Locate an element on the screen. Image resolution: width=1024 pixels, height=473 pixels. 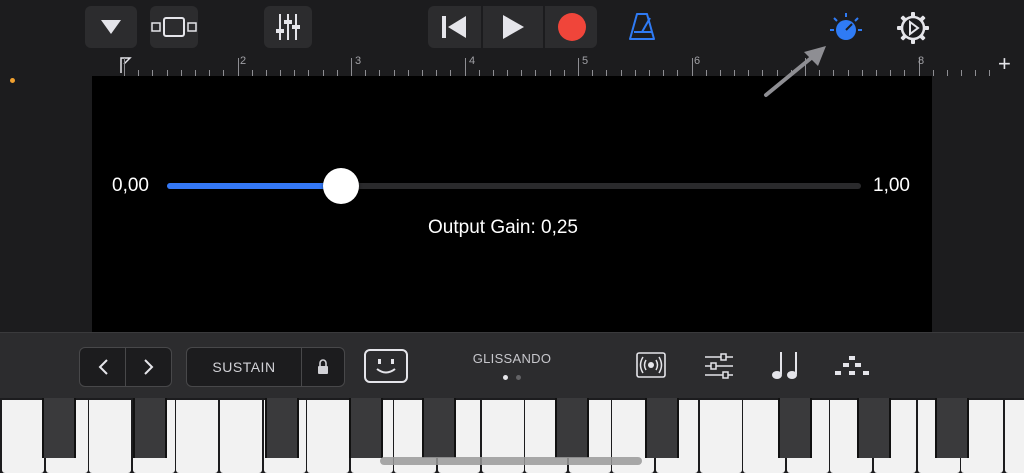
keyboard-settings-icon is located at coordinates (719, 366).